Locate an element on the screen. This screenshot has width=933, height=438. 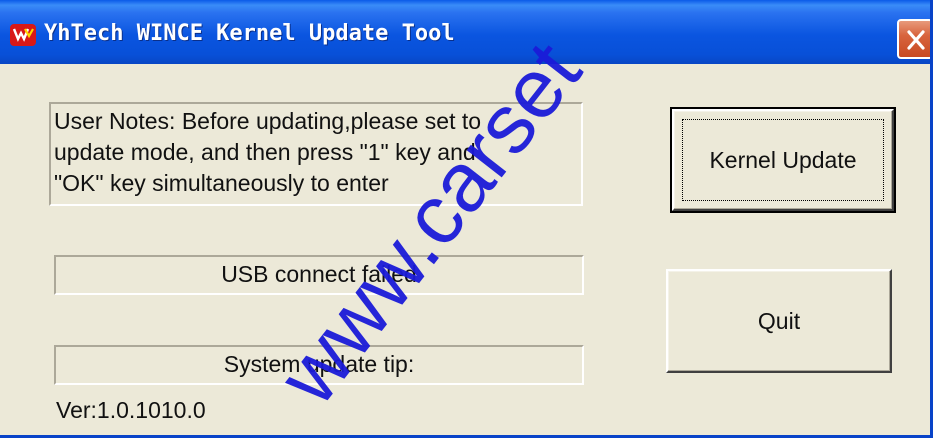
close-icon is located at coordinates (916, 40).